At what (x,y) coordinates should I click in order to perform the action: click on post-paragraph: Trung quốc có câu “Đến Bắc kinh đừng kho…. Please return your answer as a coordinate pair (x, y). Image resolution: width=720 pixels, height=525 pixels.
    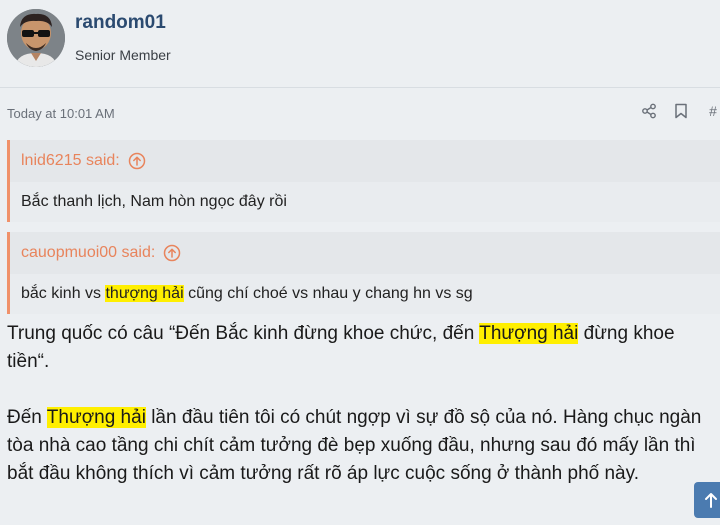
    Looking at the image, I should click on (363, 348).